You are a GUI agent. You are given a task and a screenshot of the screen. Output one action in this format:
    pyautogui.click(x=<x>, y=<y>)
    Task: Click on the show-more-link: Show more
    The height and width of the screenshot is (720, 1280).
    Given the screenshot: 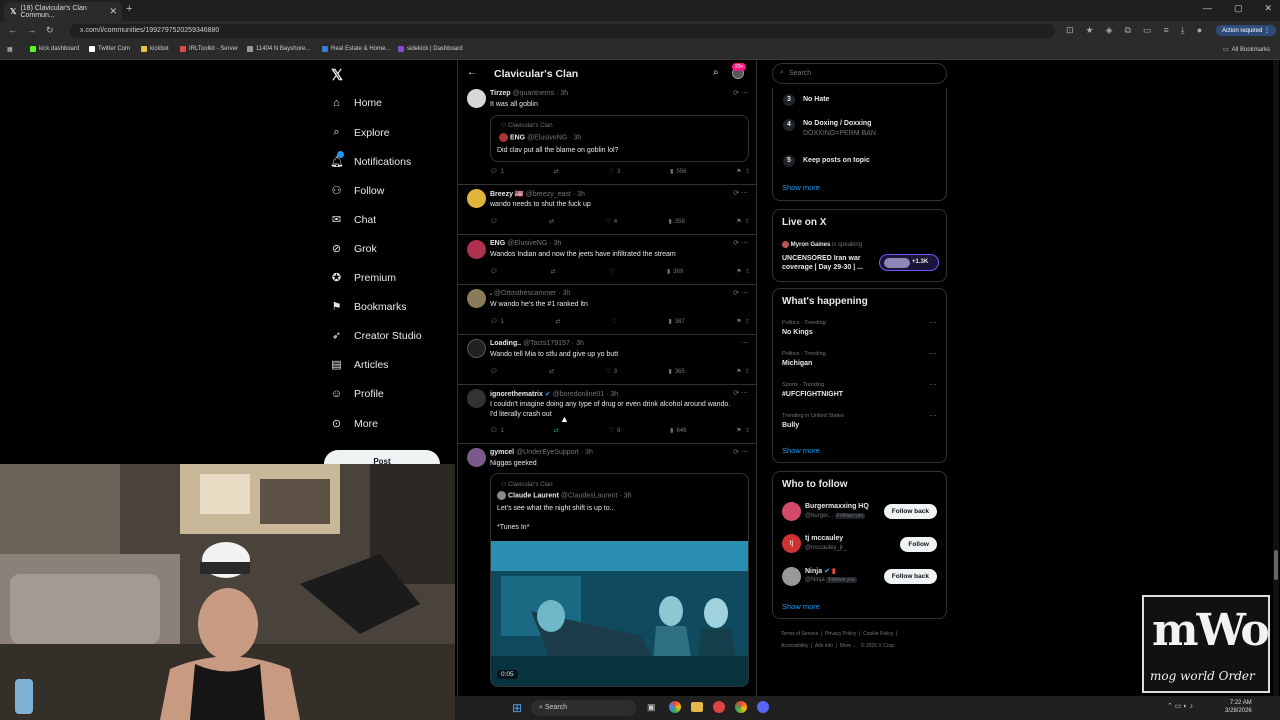 What is the action you would take?
    pyautogui.click(x=801, y=606)
    